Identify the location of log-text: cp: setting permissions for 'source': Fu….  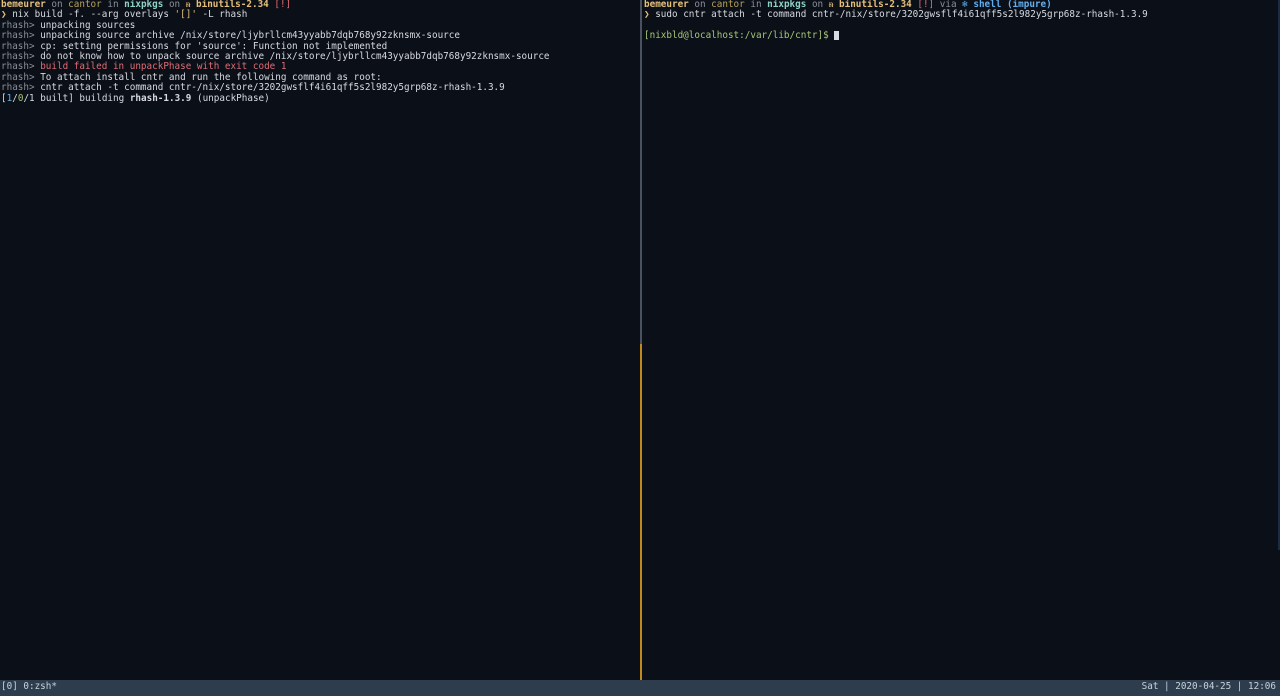
(214, 46).